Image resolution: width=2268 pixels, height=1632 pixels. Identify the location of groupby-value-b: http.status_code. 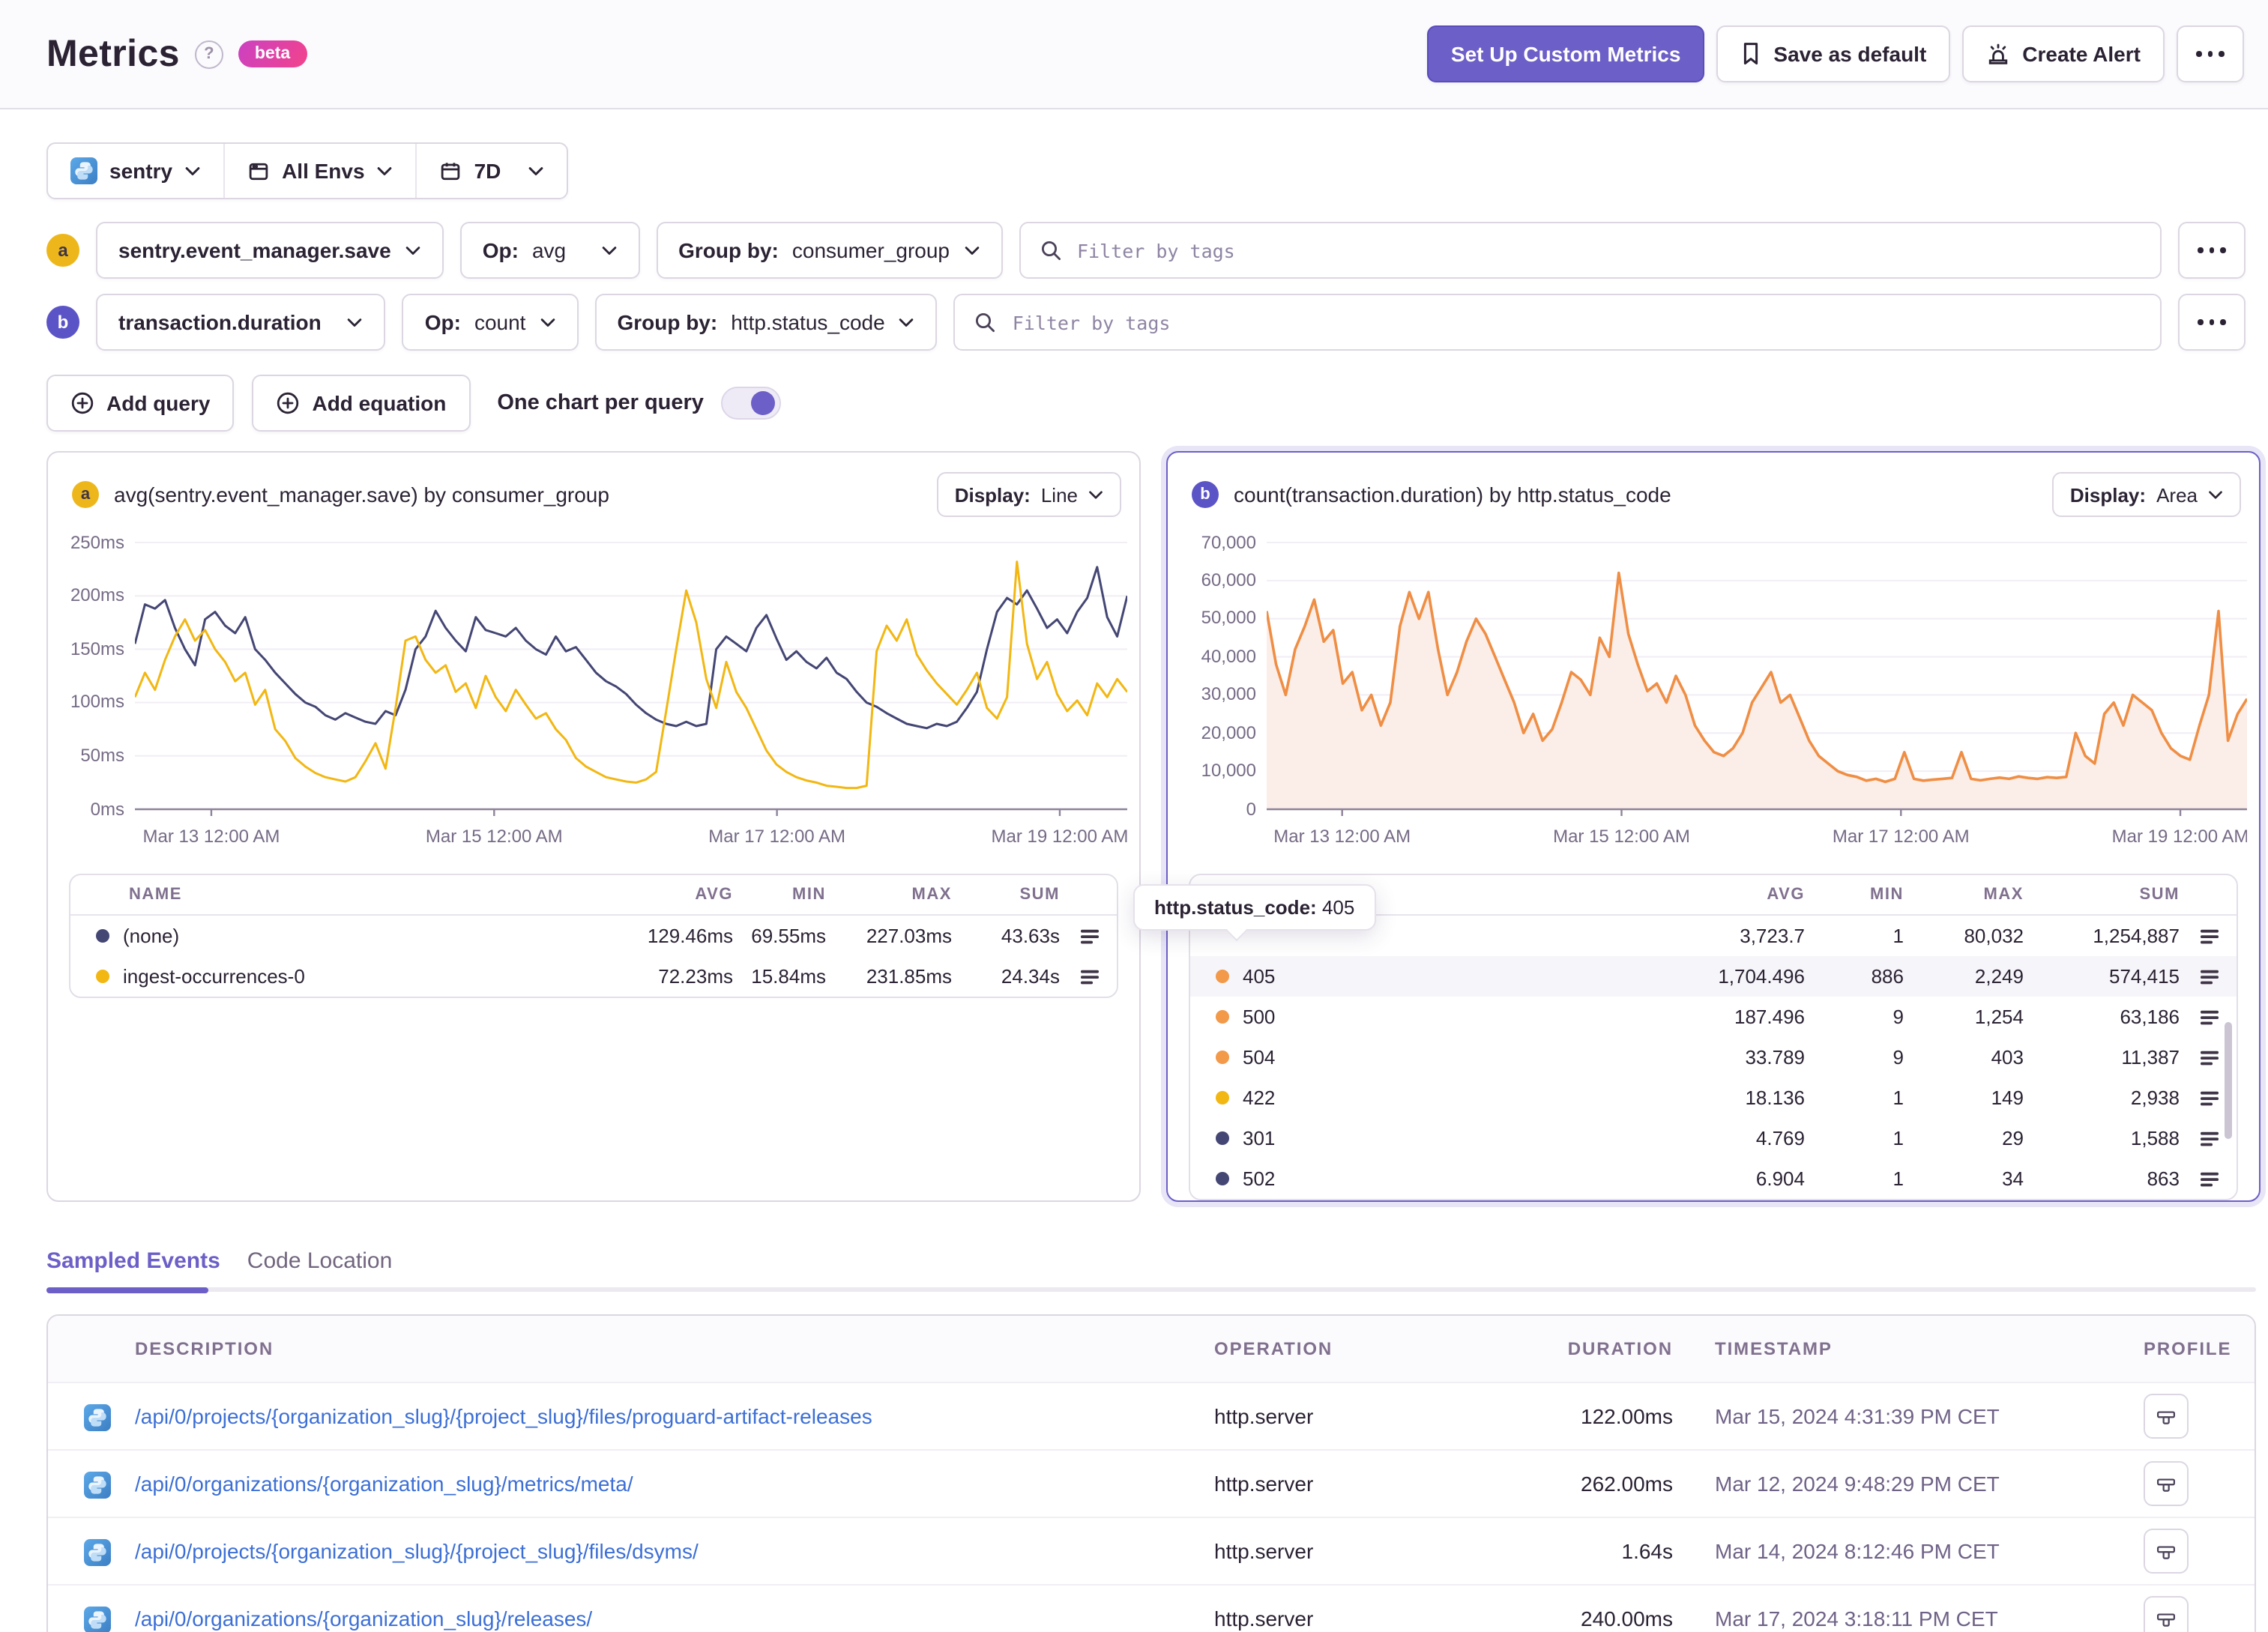
(808, 322).